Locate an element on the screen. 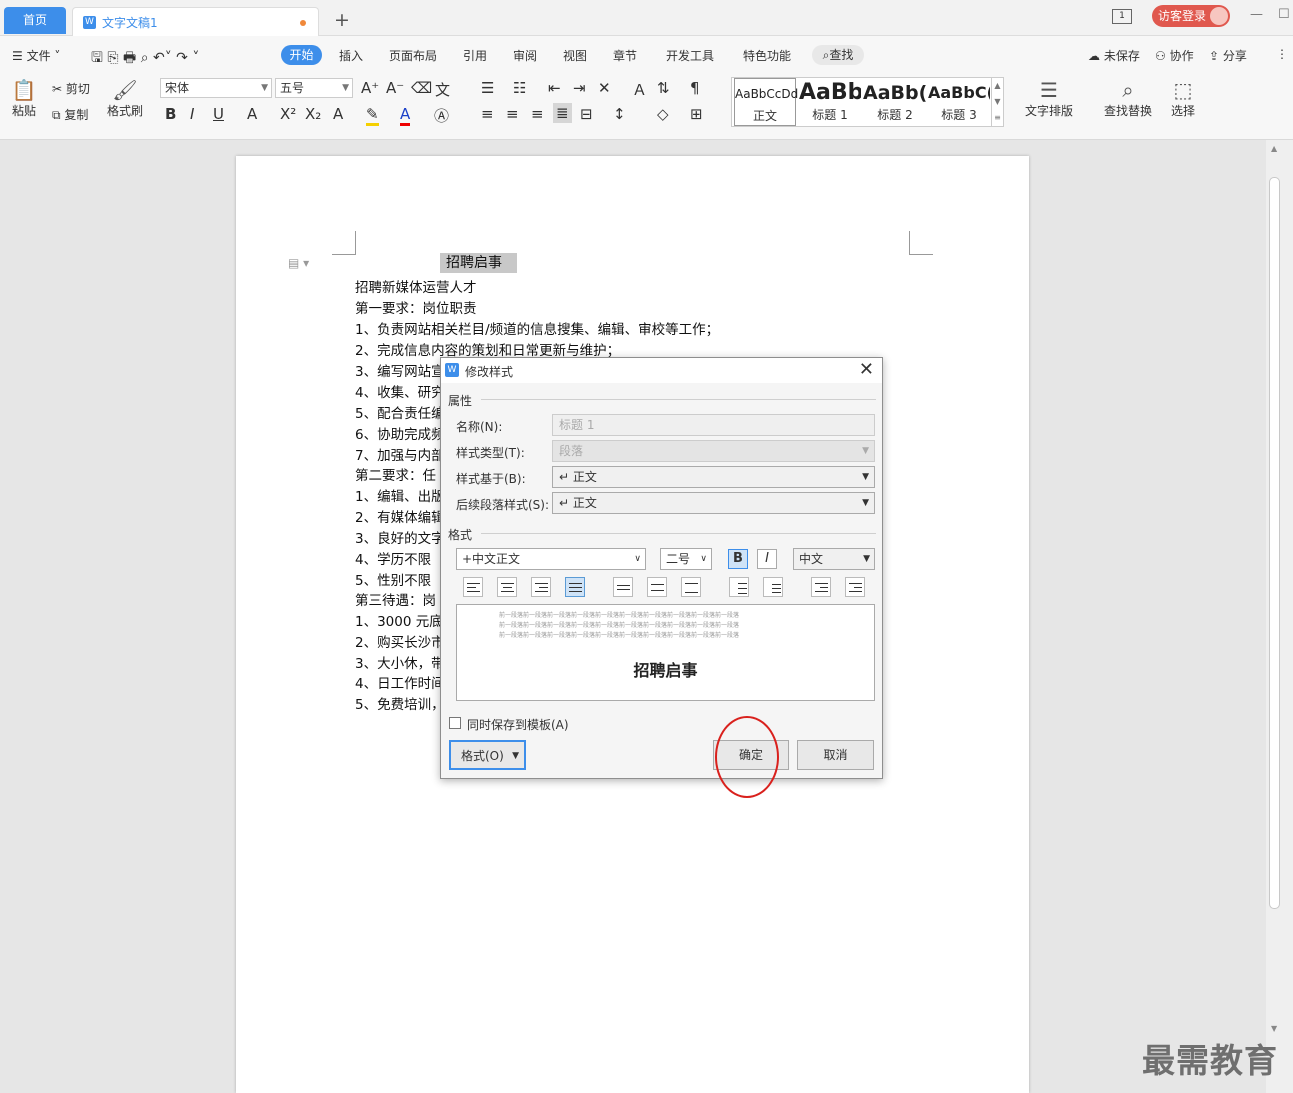 This screenshot has width=1293, height=1093. text-layout-button: ☰ 文字排版 is located at coordinates (1049, 98).